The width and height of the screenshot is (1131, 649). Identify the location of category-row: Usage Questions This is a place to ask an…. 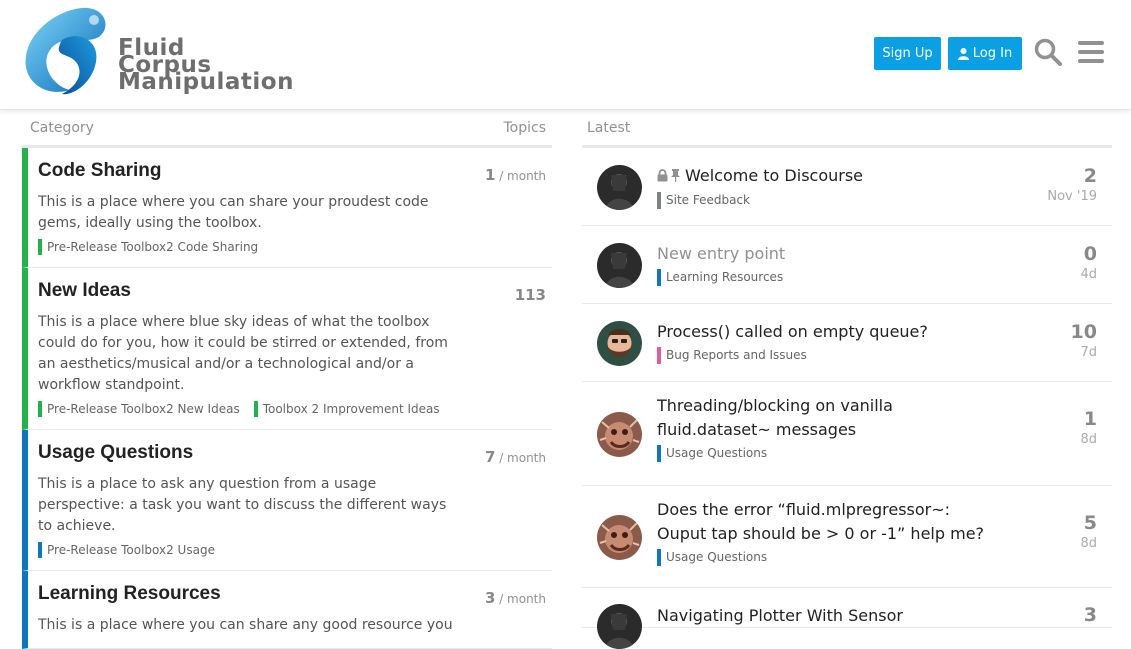
(287, 500).